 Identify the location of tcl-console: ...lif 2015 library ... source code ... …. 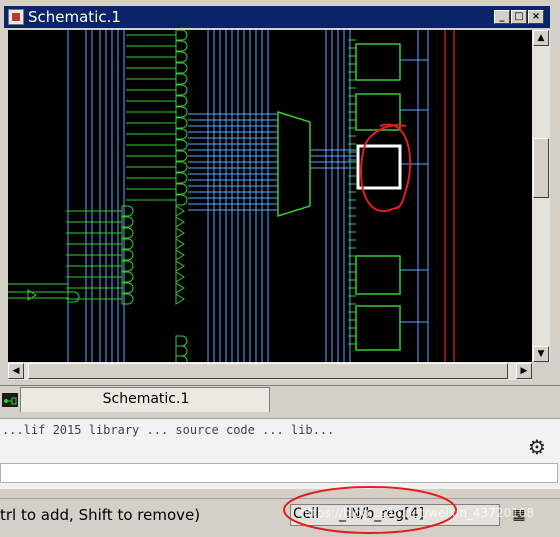
(280, 453).